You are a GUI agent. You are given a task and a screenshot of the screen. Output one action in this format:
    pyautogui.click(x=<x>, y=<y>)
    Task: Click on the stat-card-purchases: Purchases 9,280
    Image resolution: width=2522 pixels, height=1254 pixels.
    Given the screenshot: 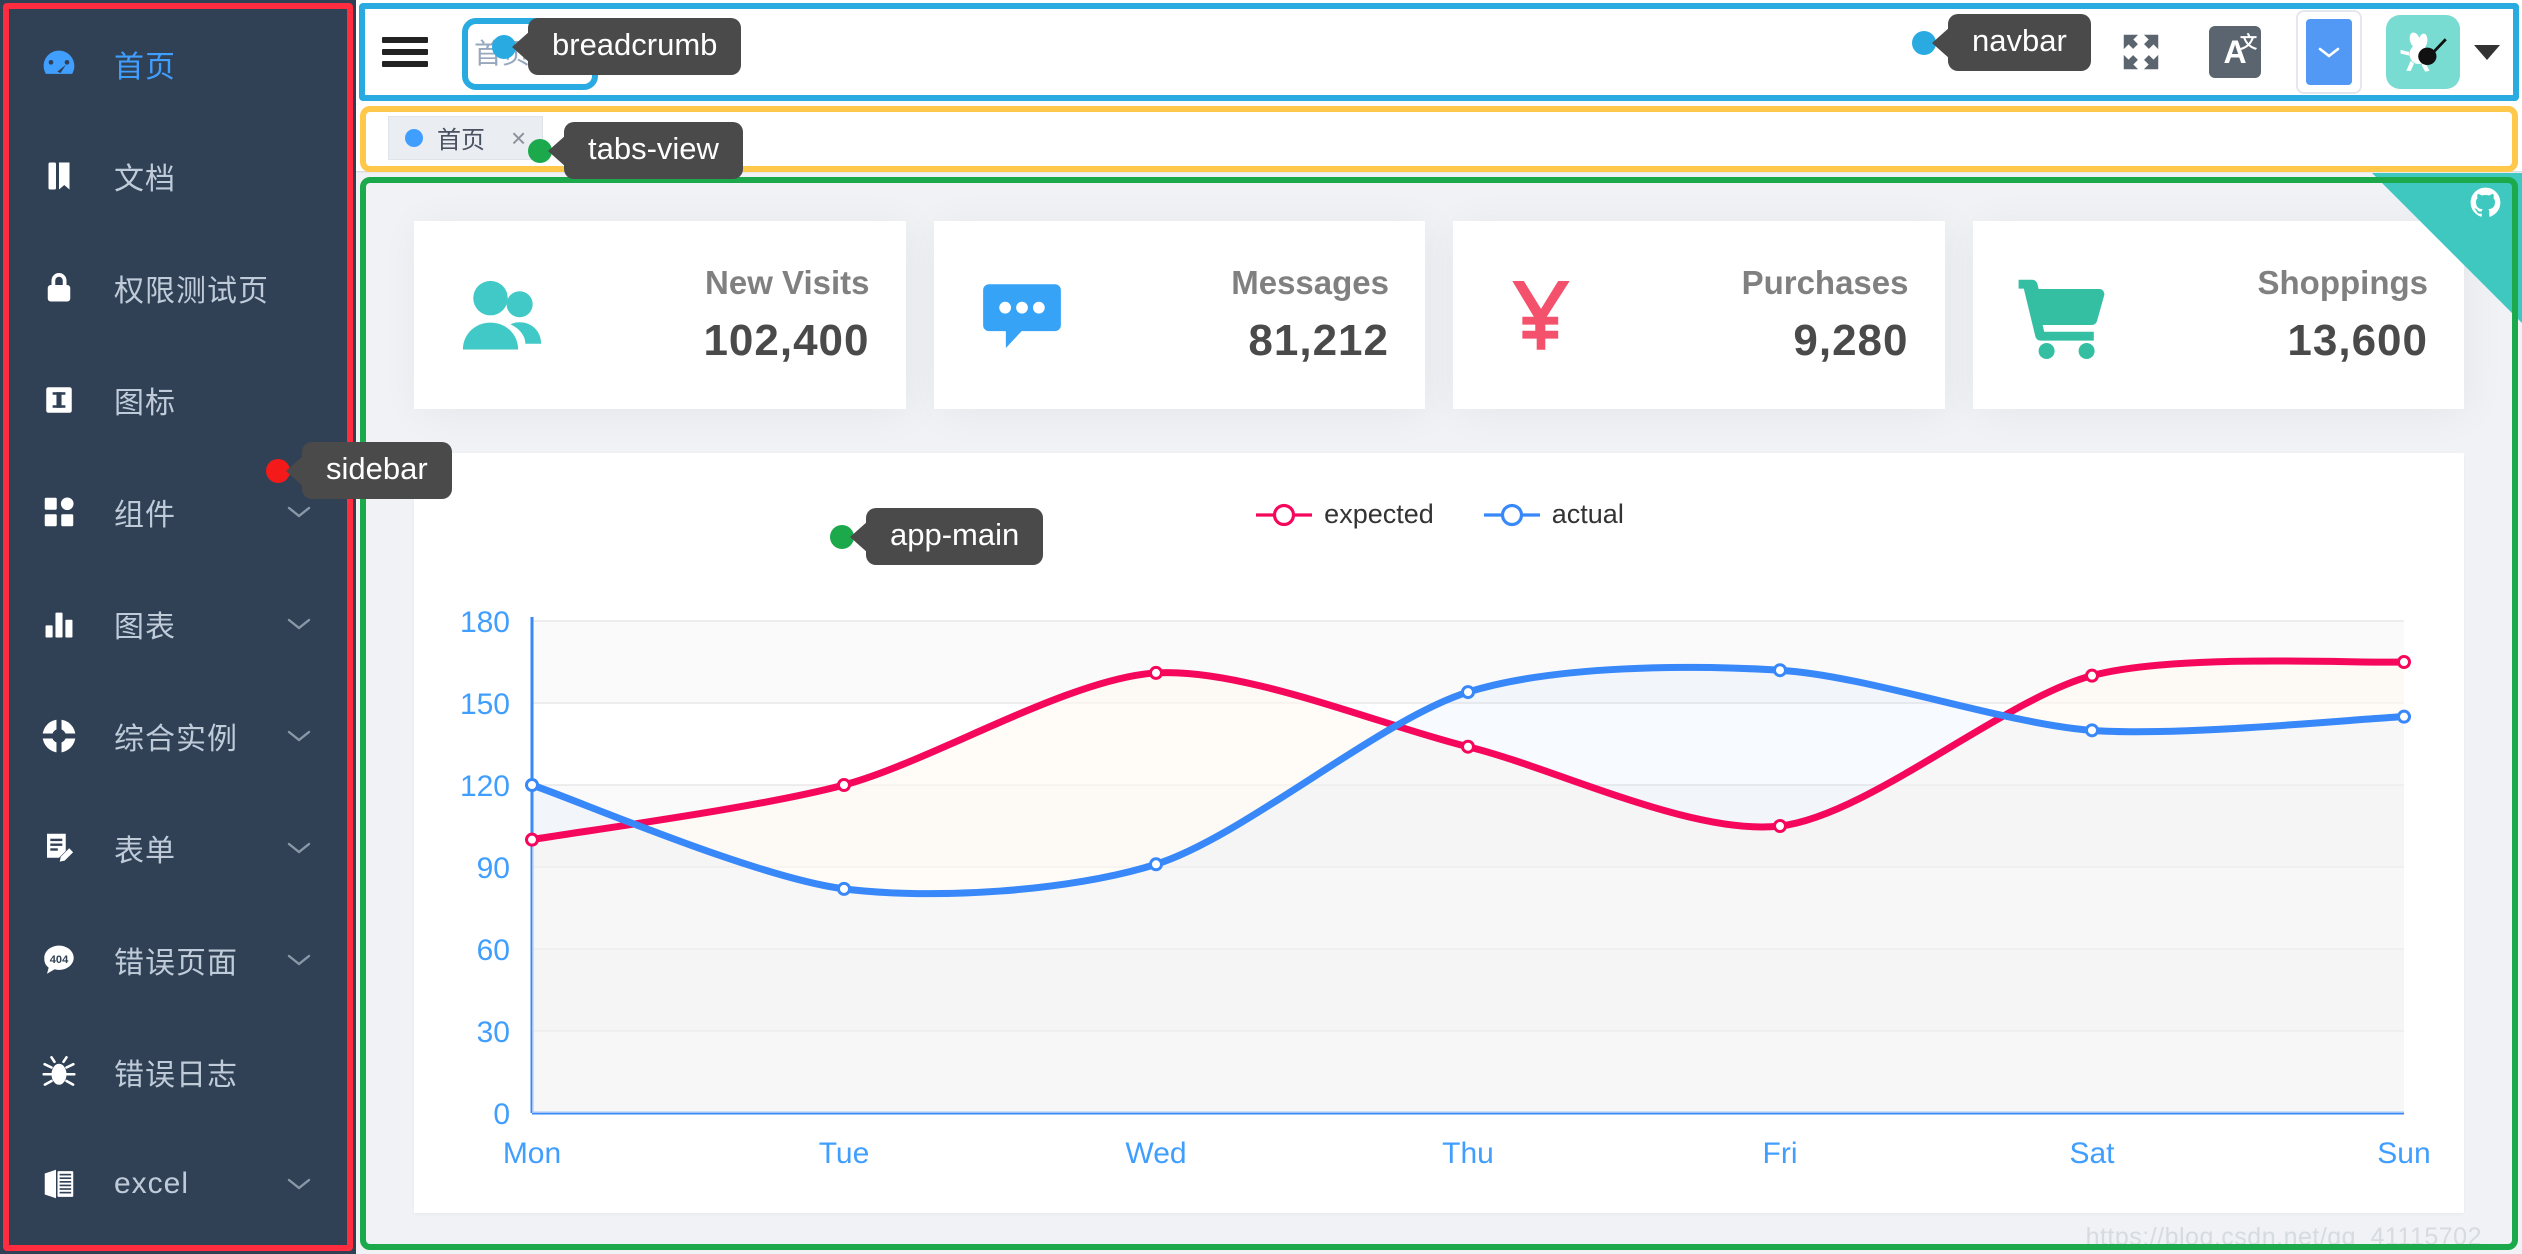 What is the action you would take?
    pyautogui.click(x=1699, y=315)
    